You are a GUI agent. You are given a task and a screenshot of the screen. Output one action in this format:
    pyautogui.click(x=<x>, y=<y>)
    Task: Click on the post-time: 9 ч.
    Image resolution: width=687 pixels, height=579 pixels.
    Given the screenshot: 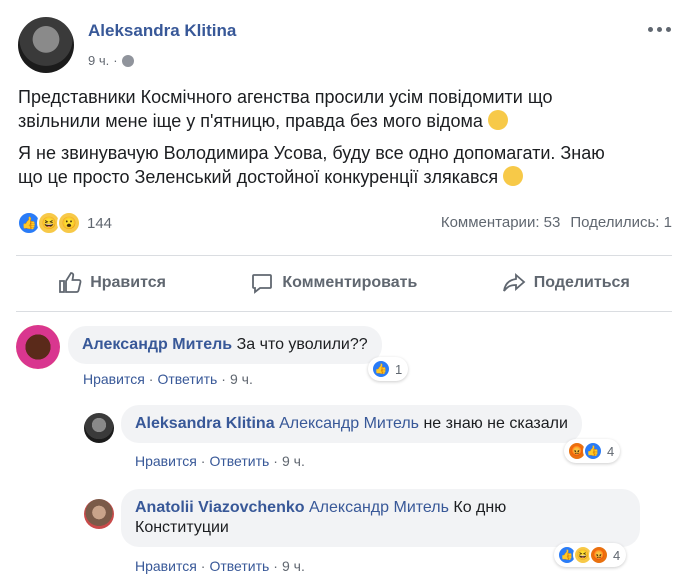 What is the action you would take?
    pyautogui.click(x=98, y=60)
    